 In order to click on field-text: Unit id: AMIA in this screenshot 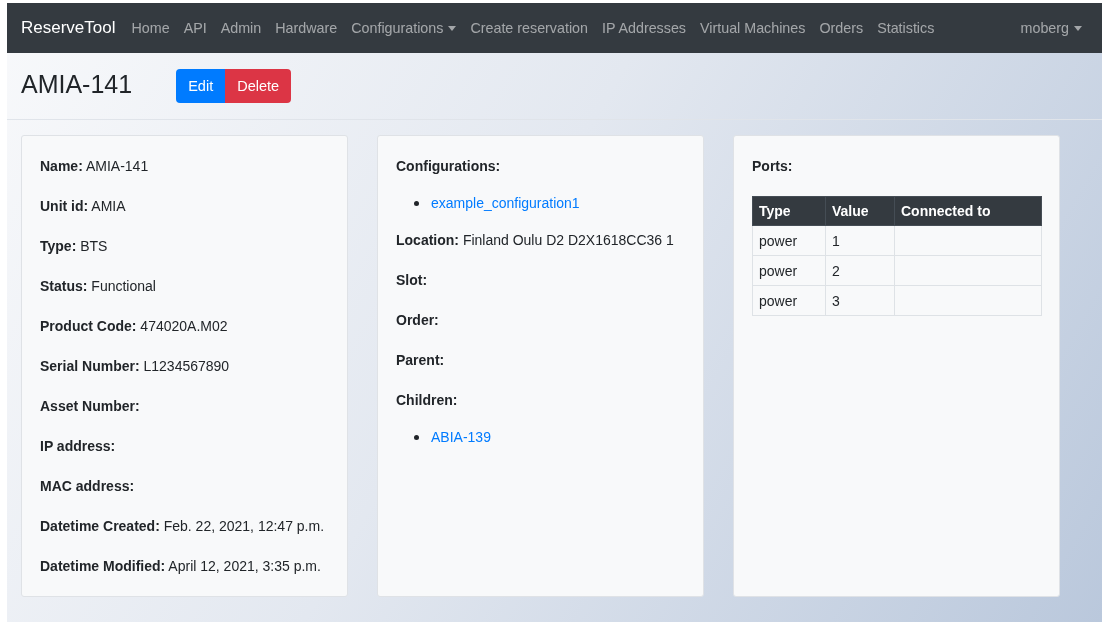, I will do `click(83, 206)`.